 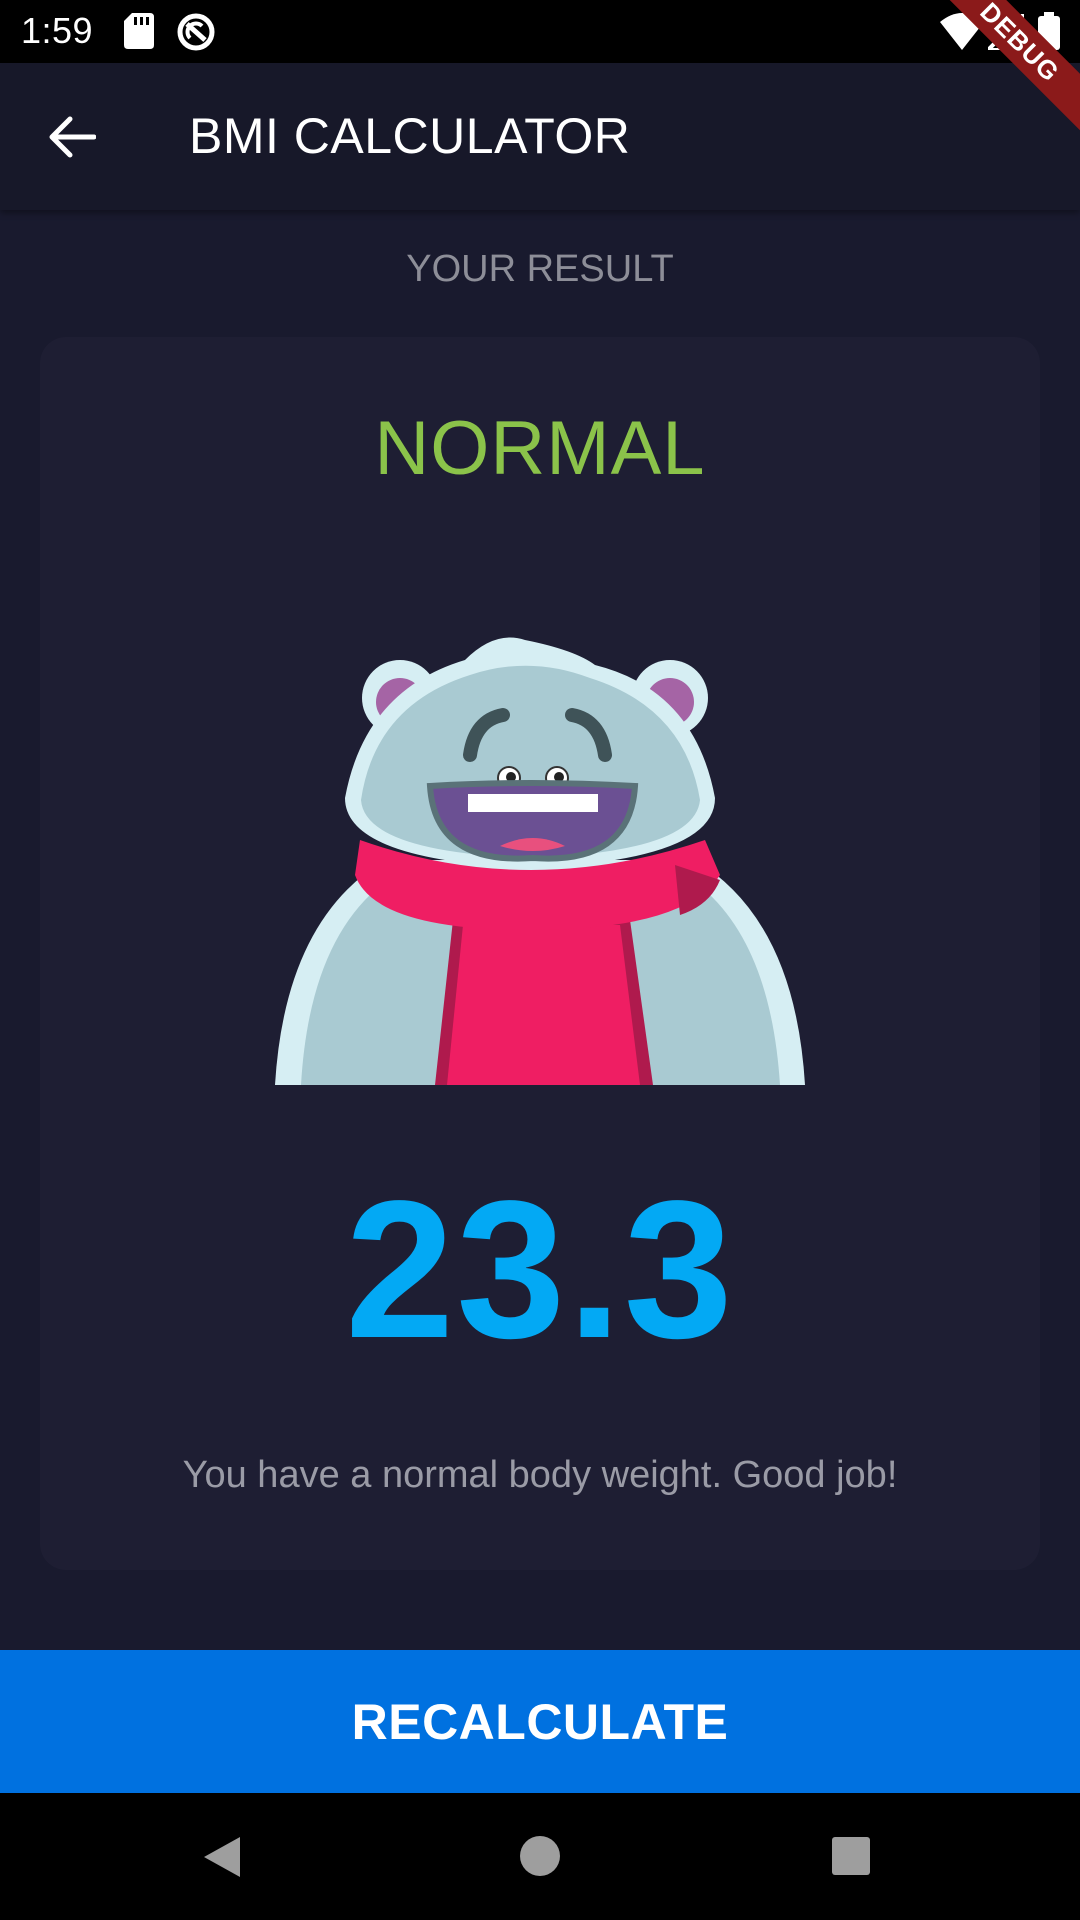 What do you see at coordinates (540, 1269) in the screenshot?
I see `bmi-value: 23.3` at bounding box center [540, 1269].